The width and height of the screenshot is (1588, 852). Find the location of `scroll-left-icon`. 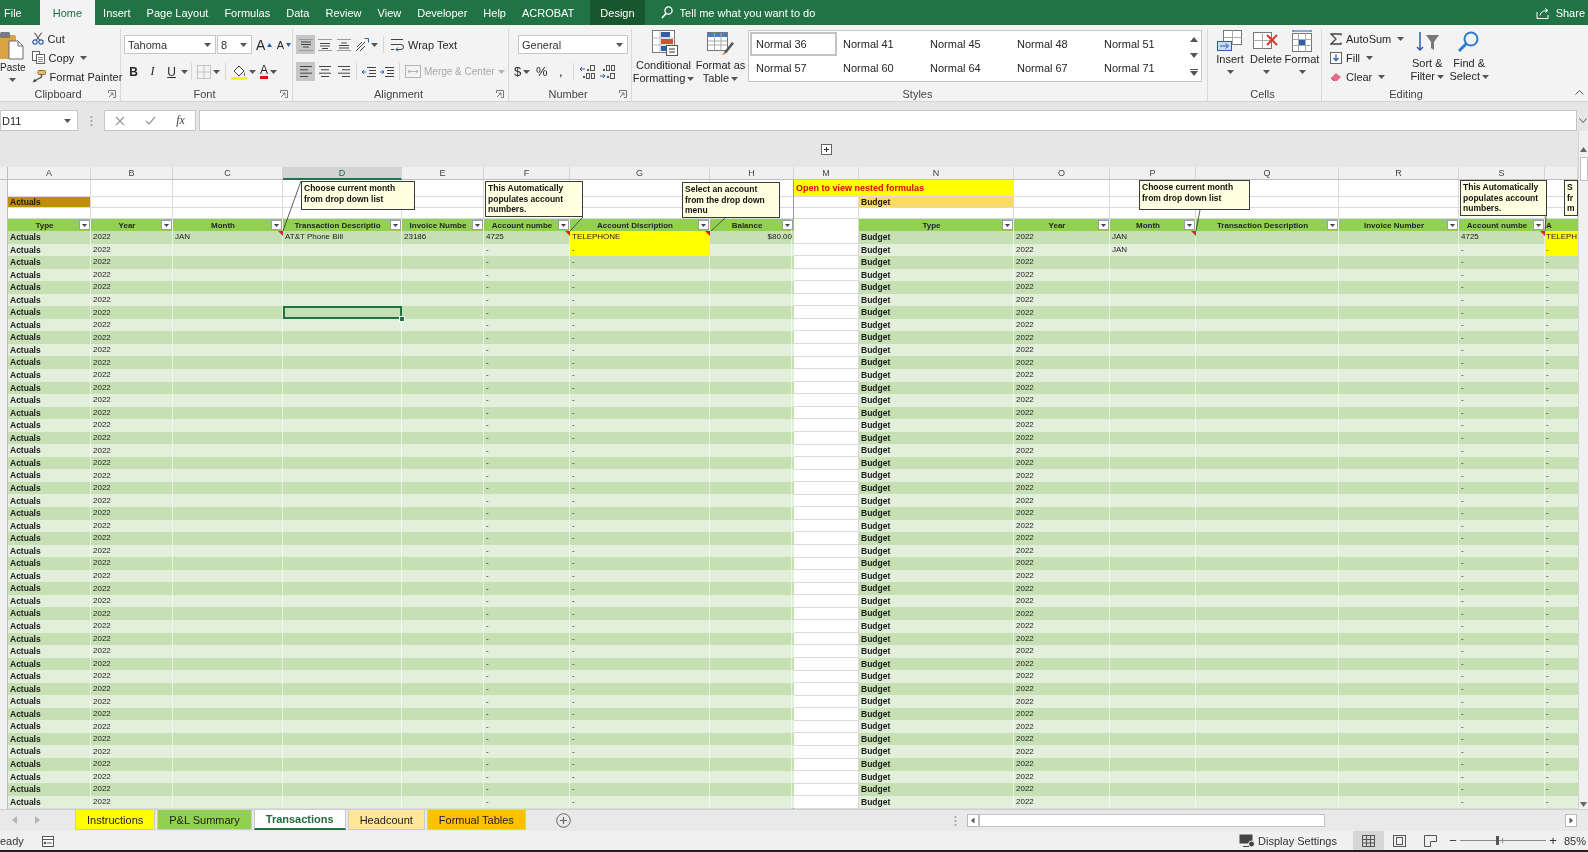

scroll-left-icon is located at coordinates (973, 820).